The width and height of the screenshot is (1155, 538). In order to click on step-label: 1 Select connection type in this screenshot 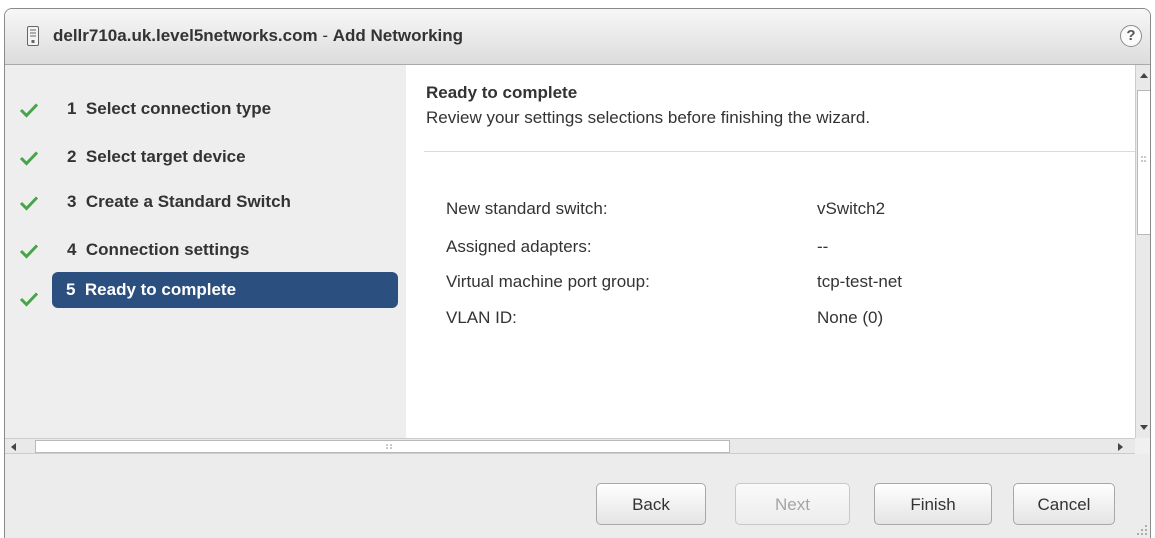, I will do `click(169, 108)`.